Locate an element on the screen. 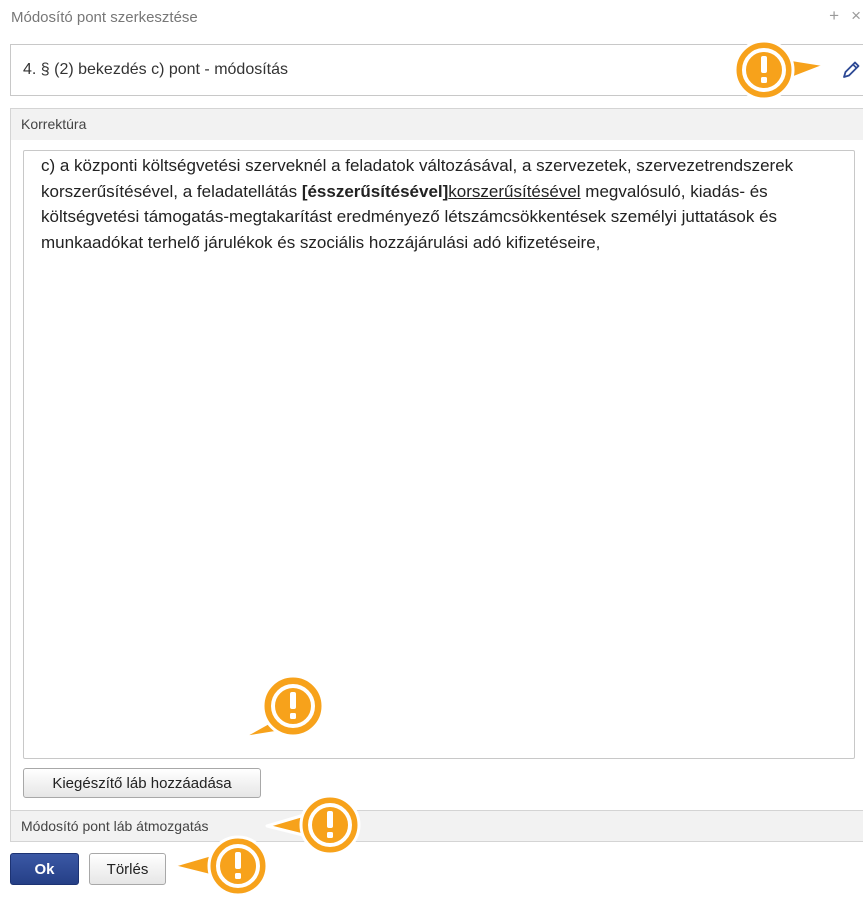 Image resolution: width=863 pixels, height=898 pixels. ok-button: Ok is located at coordinates (44, 869).